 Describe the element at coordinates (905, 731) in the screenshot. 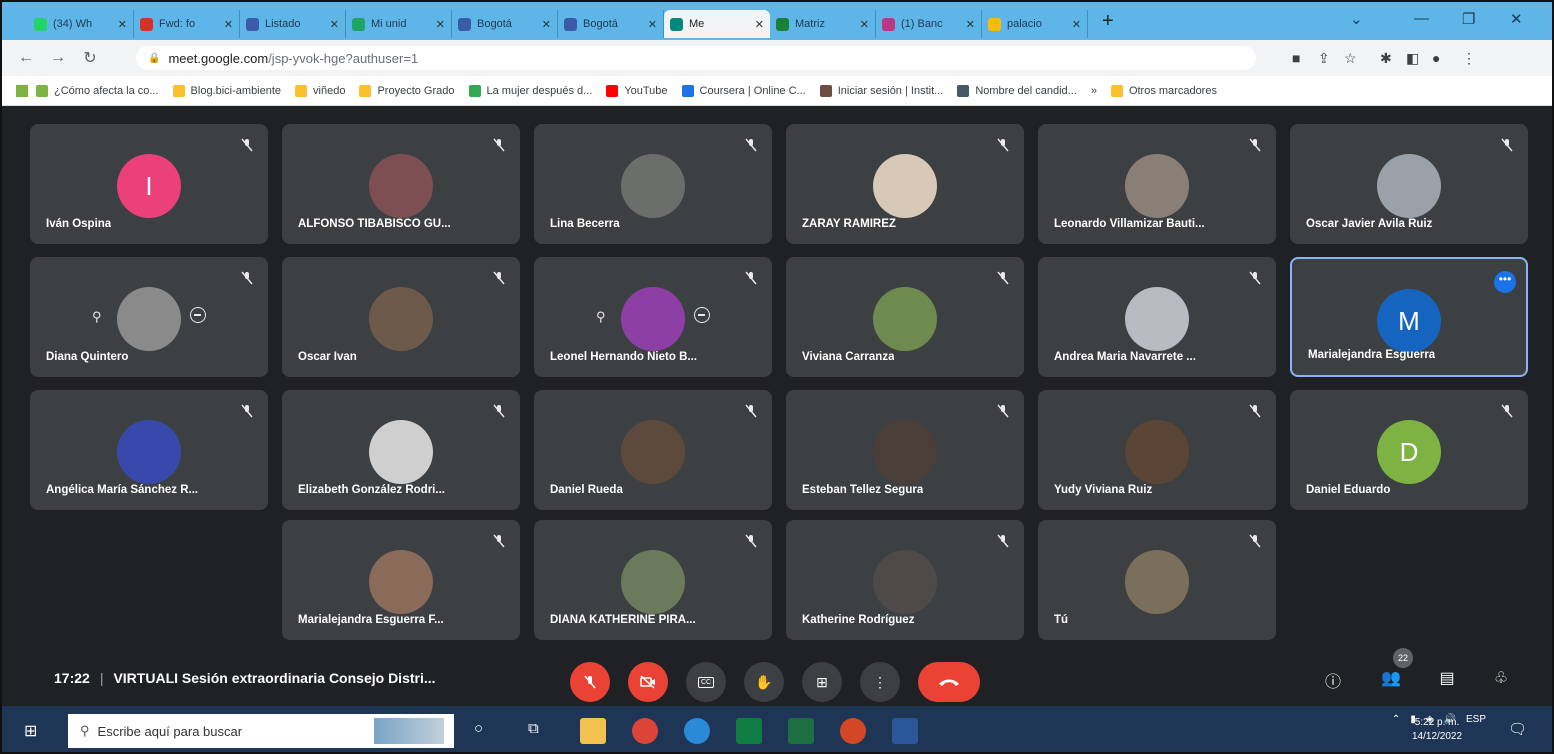

I see `word-icon` at that location.